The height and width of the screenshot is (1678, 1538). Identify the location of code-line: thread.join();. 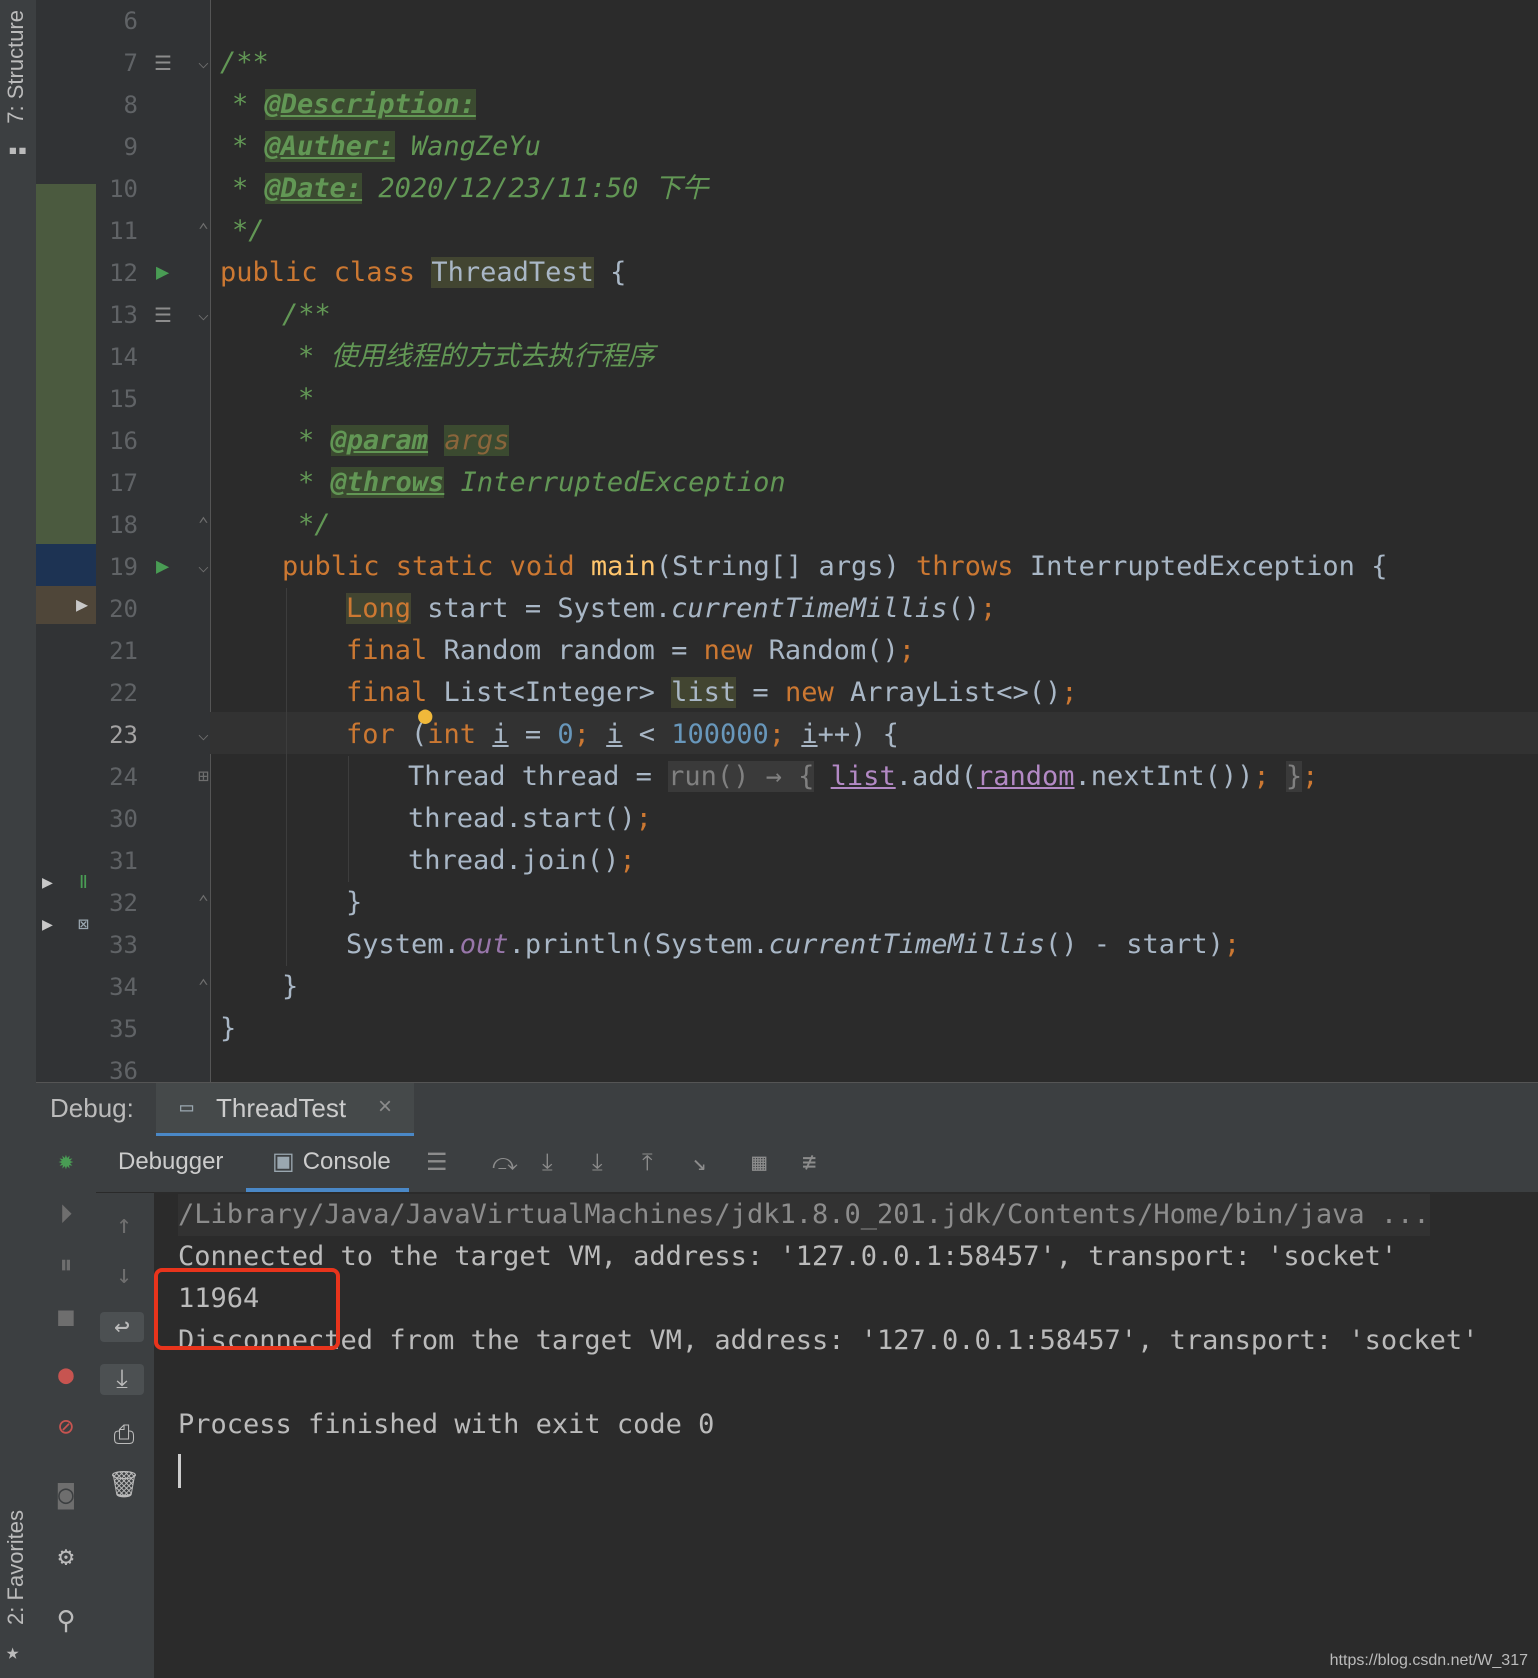
(522, 860).